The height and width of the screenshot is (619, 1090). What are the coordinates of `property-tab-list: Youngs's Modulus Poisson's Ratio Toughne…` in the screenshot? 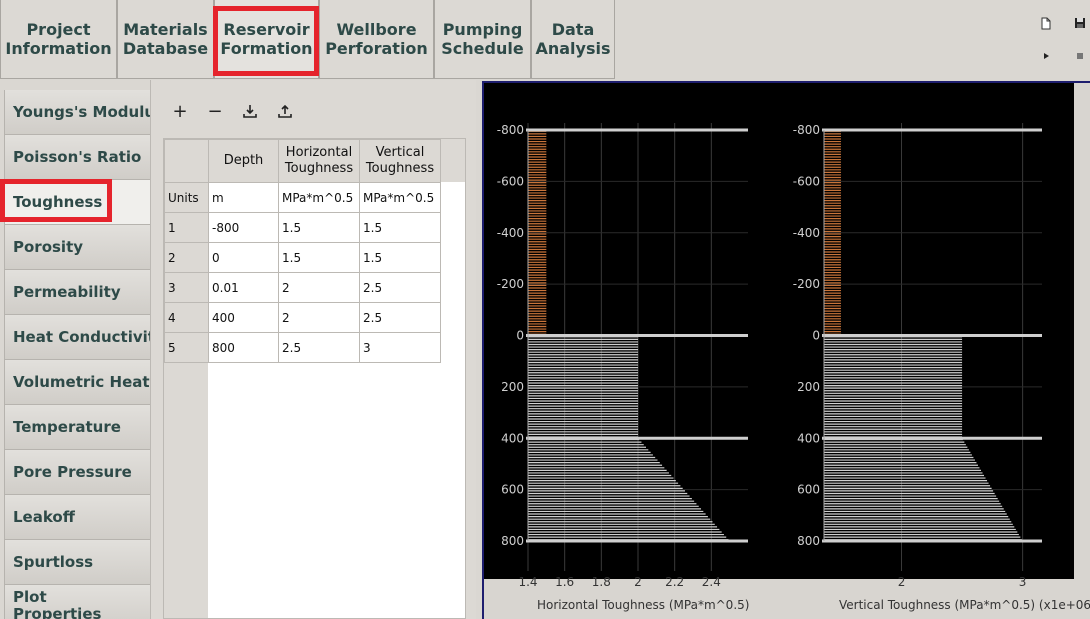 It's located at (78, 354).